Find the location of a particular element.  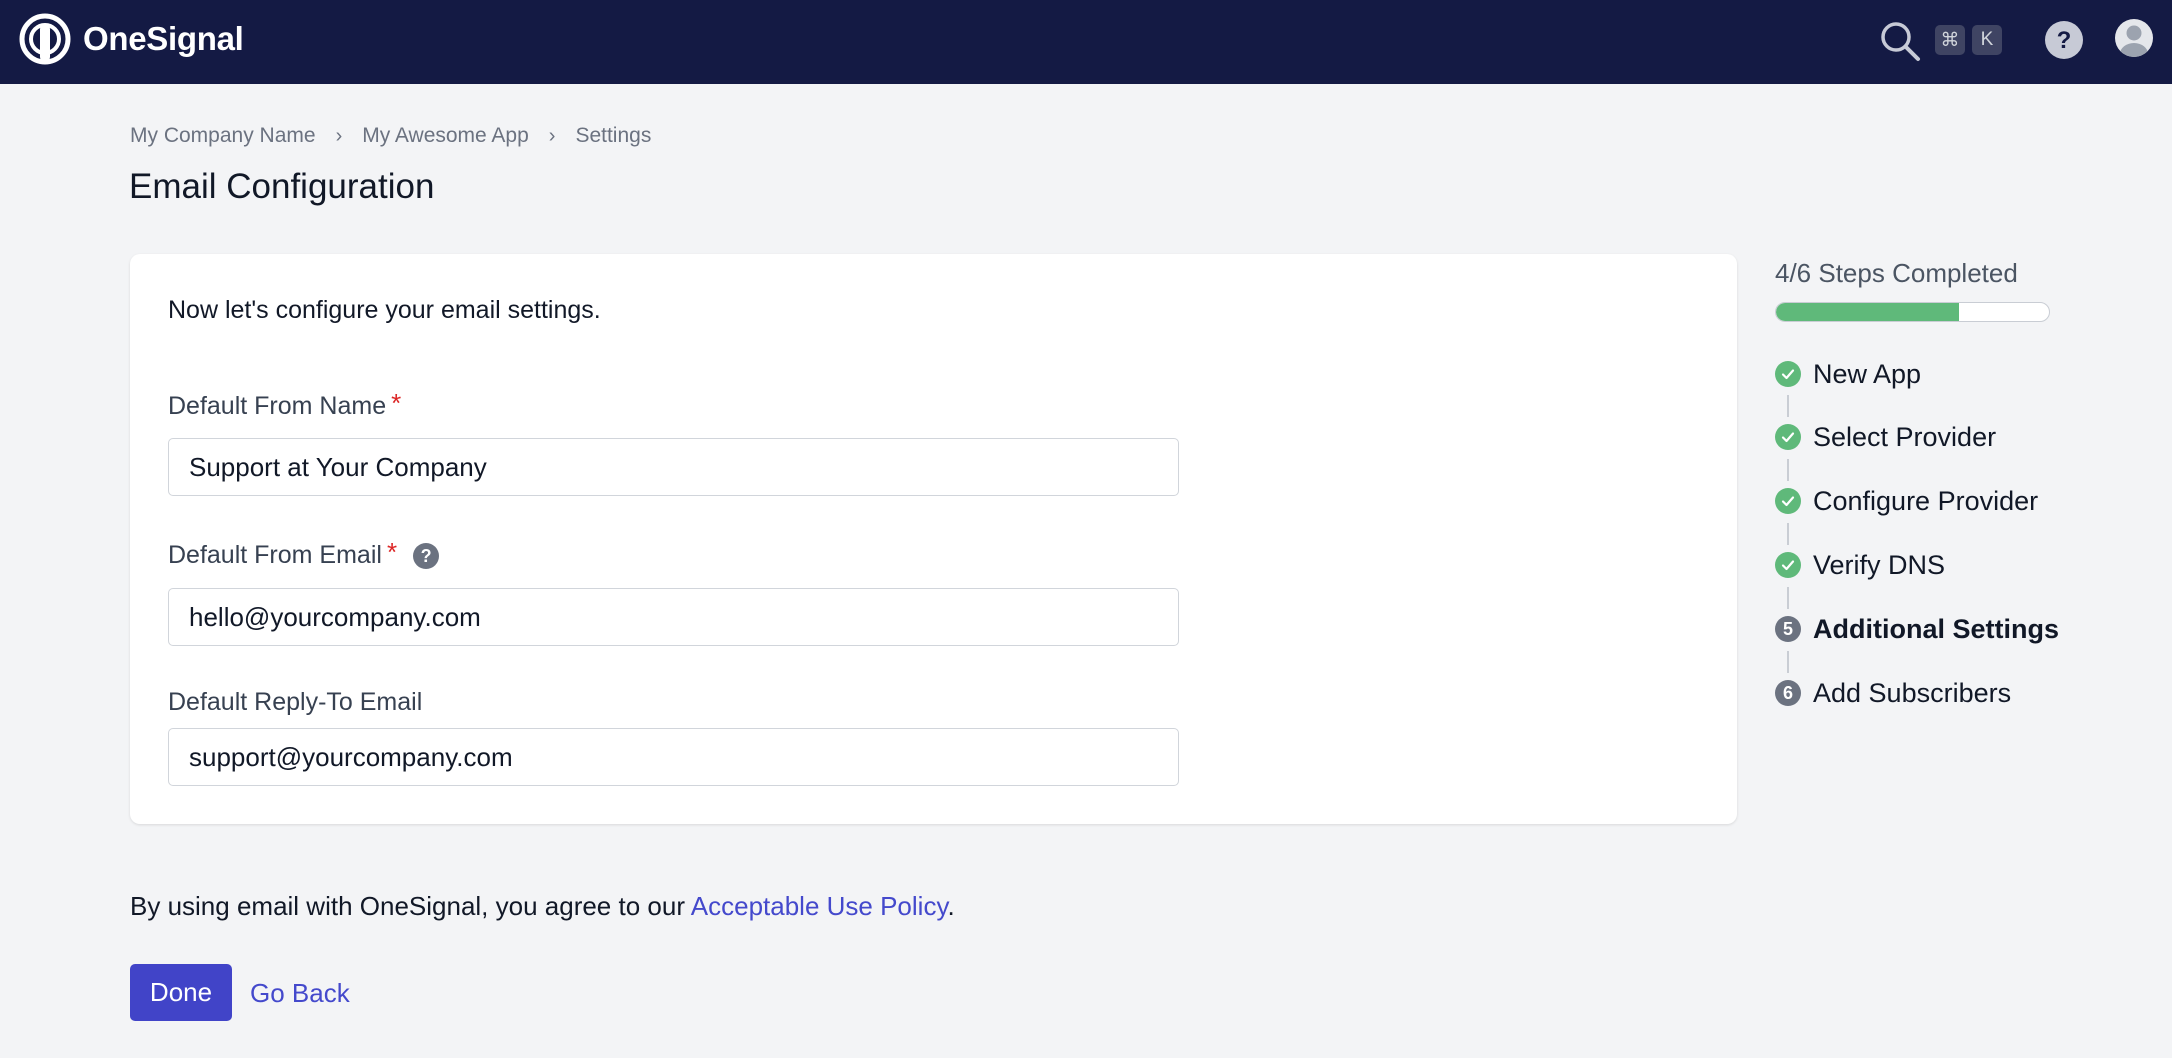

from-email-input is located at coordinates (673, 617).